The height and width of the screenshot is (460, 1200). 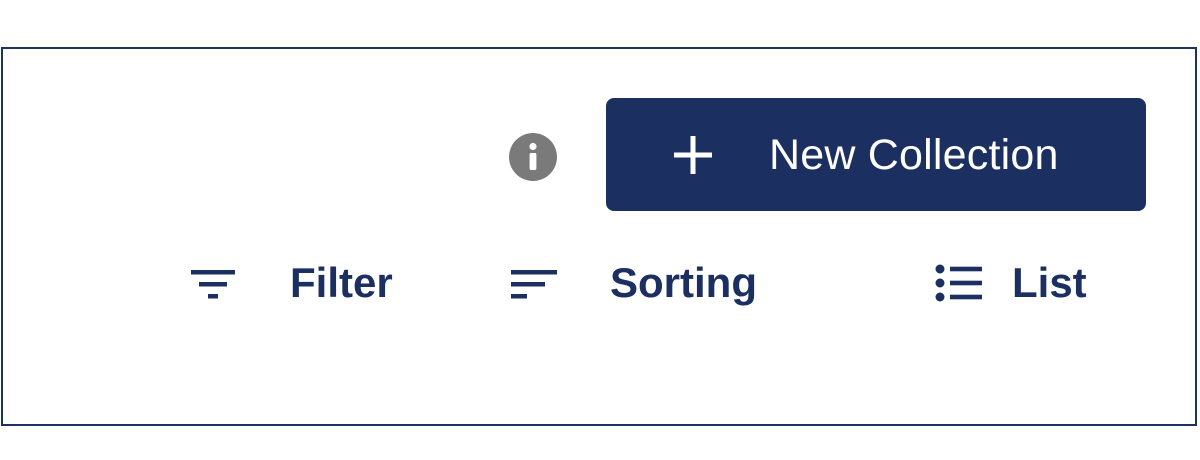 I want to click on sorting-label: Sorting, so click(x=683, y=282).